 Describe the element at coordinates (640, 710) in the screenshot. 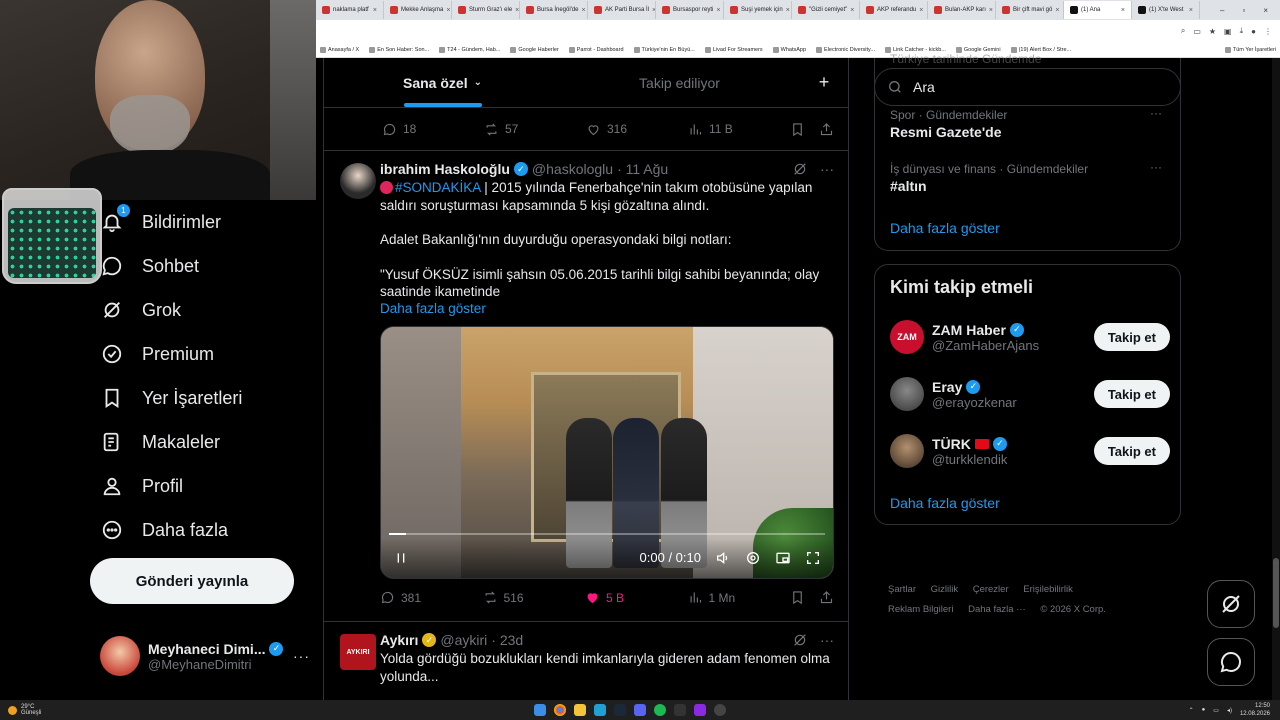

I see `discord-icon` at that location.